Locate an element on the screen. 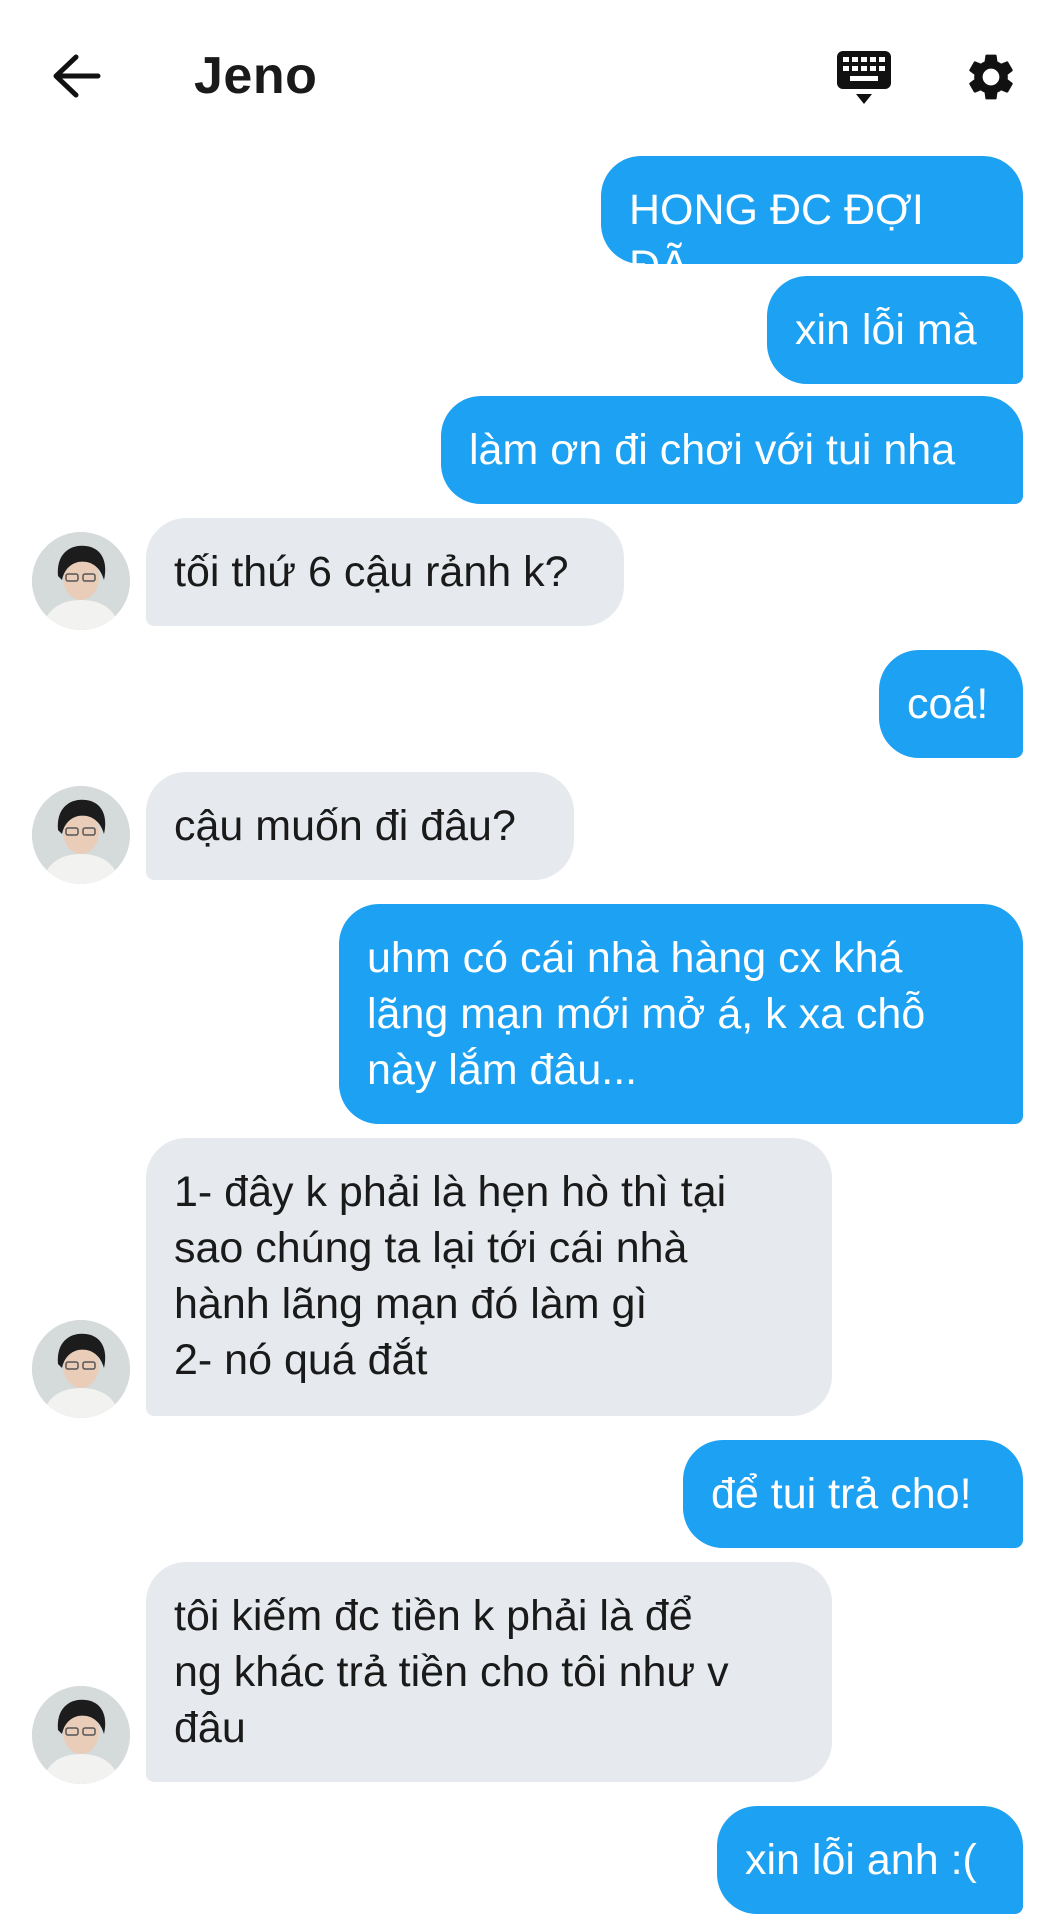 This screenshot has width=1057, height=1920. keyboard-icon is located at coordinates (864, 77).